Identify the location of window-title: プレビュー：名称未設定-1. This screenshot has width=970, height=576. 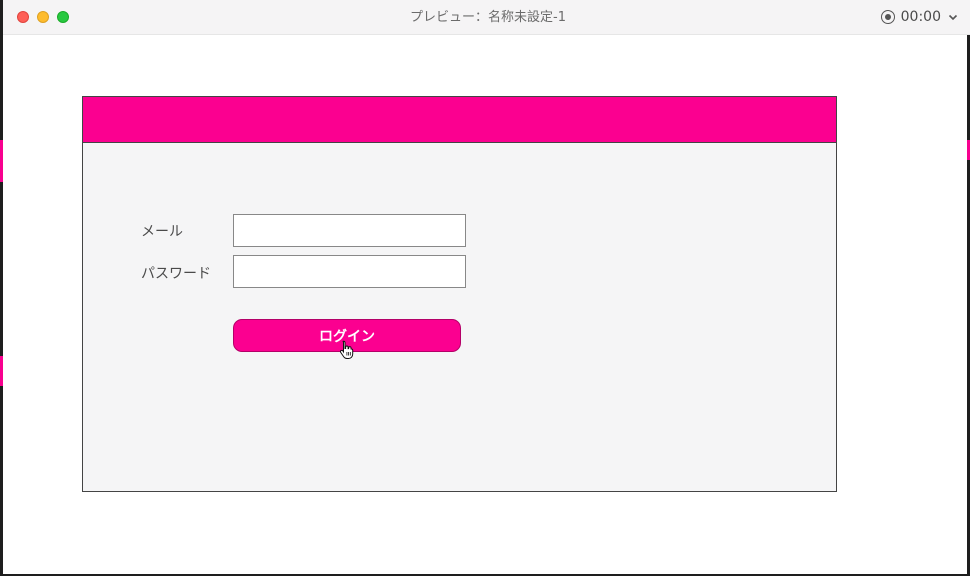
(488, 17).